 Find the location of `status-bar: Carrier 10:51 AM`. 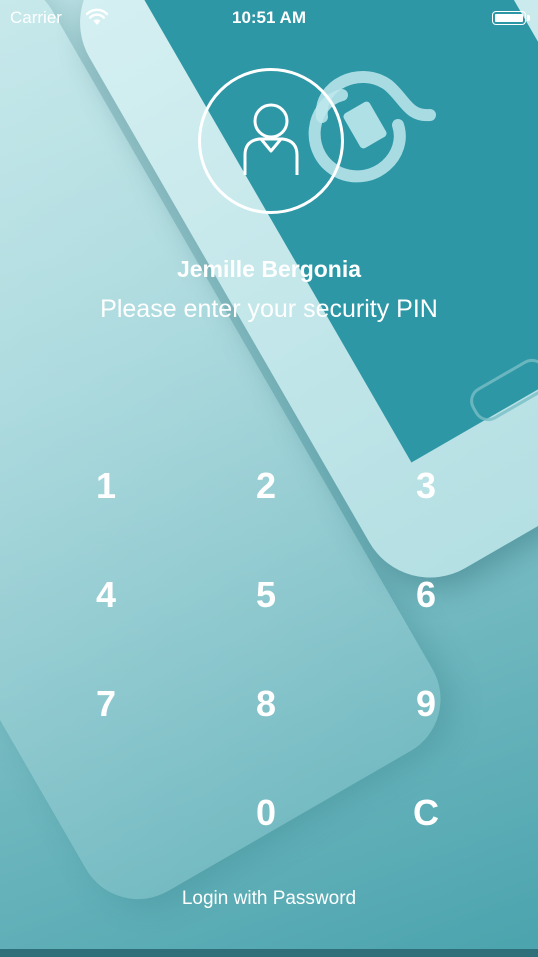

status-bar: Carrier 10:51 AM is located at coordinates (269, 20).